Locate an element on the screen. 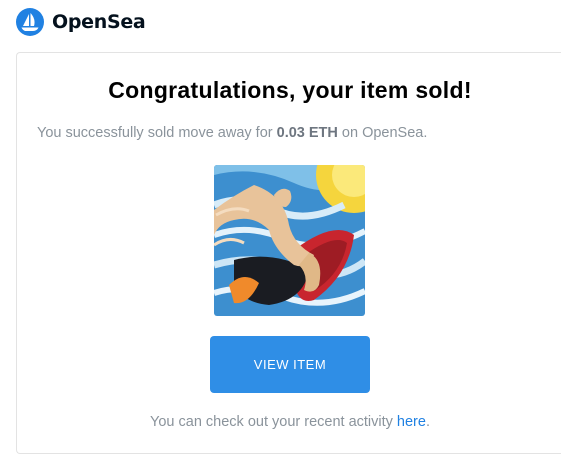 This screenshot has width=561, height=457. recent-text: You can check out your recent activity is located at coordinates (271, 422).